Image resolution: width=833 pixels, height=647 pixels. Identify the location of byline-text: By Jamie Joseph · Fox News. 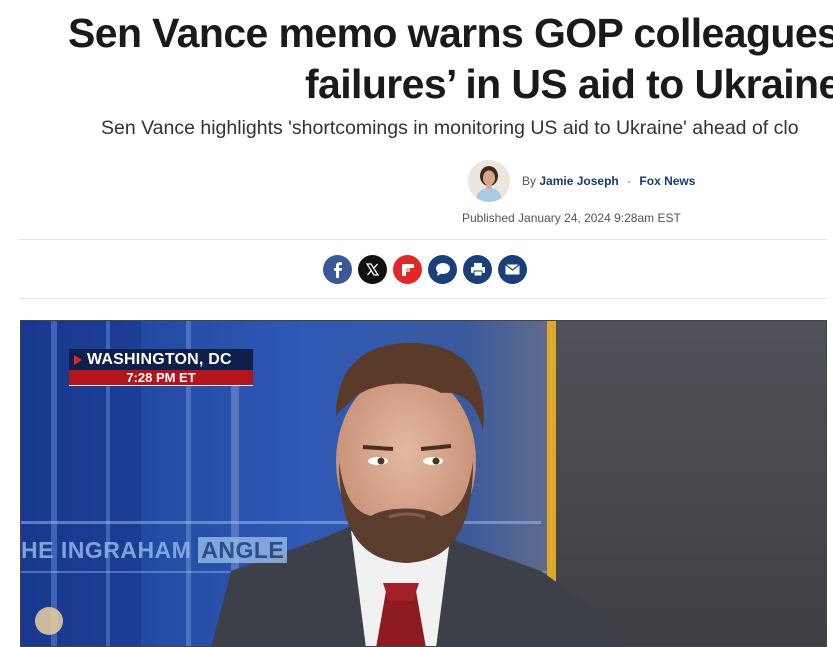
(608, 181).